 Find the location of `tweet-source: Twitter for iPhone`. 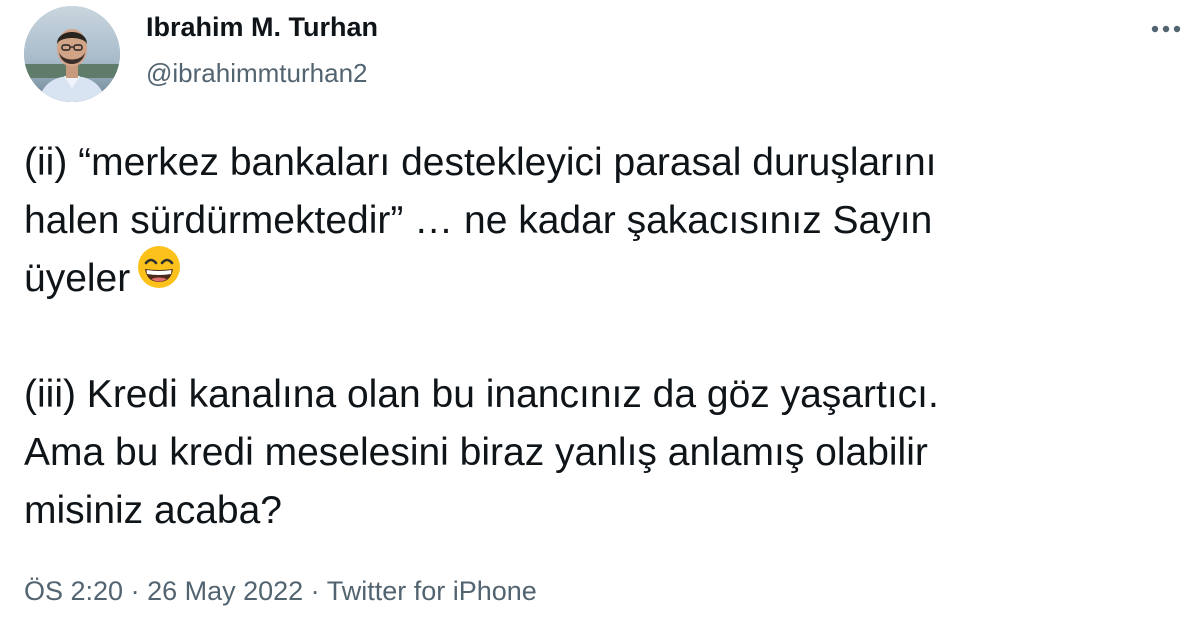

tweet-source: Twitter for iPhone is located at coordinates (432, 591).